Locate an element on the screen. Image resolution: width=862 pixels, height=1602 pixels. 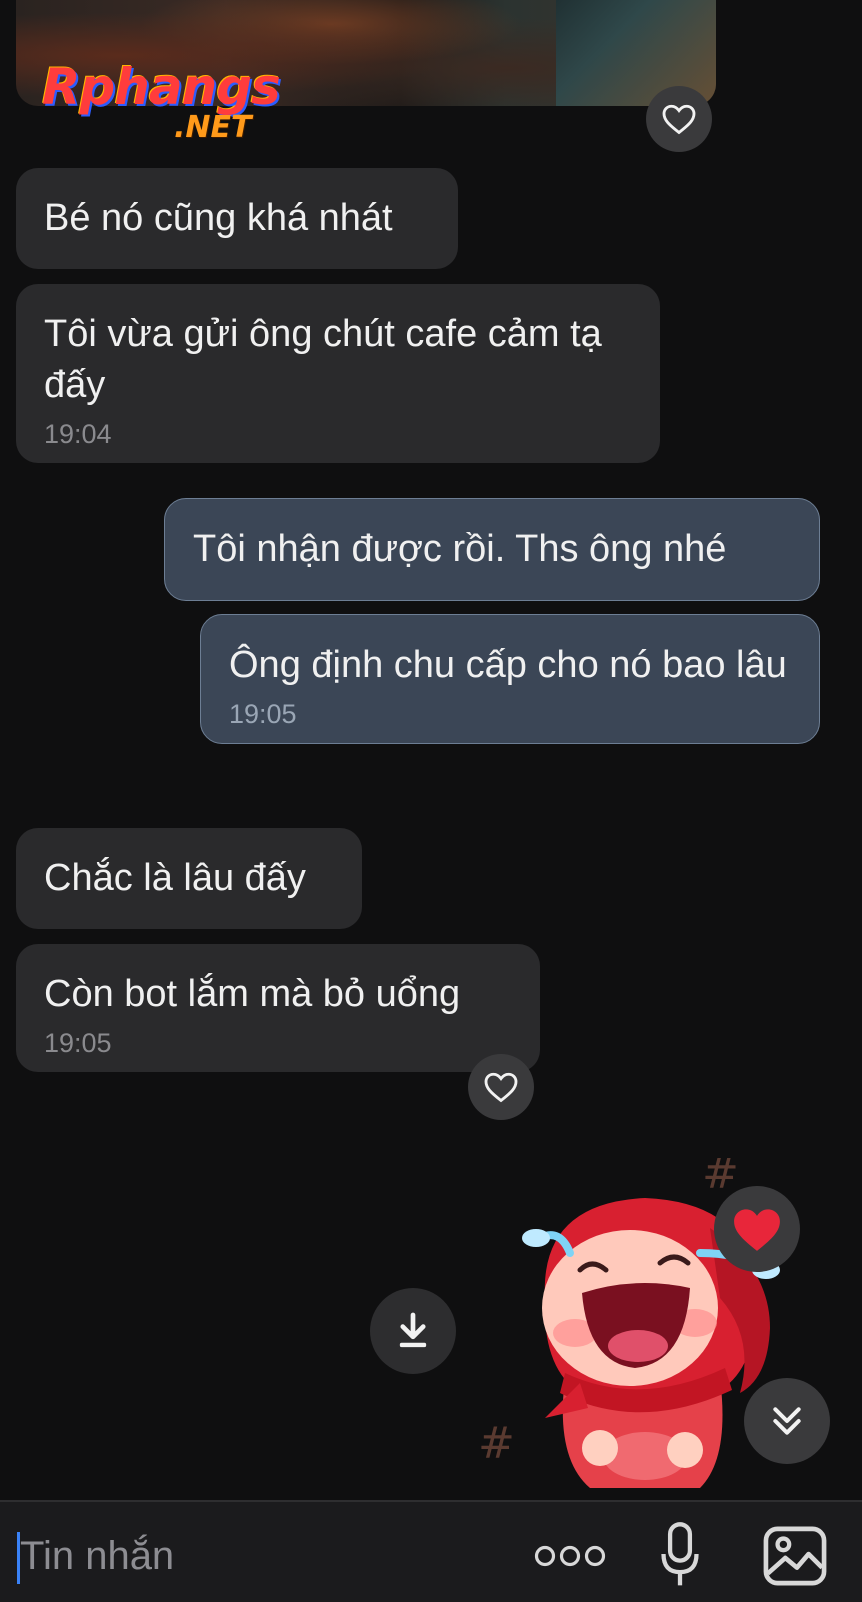
download-icon is located at coordinates (413, 1330).